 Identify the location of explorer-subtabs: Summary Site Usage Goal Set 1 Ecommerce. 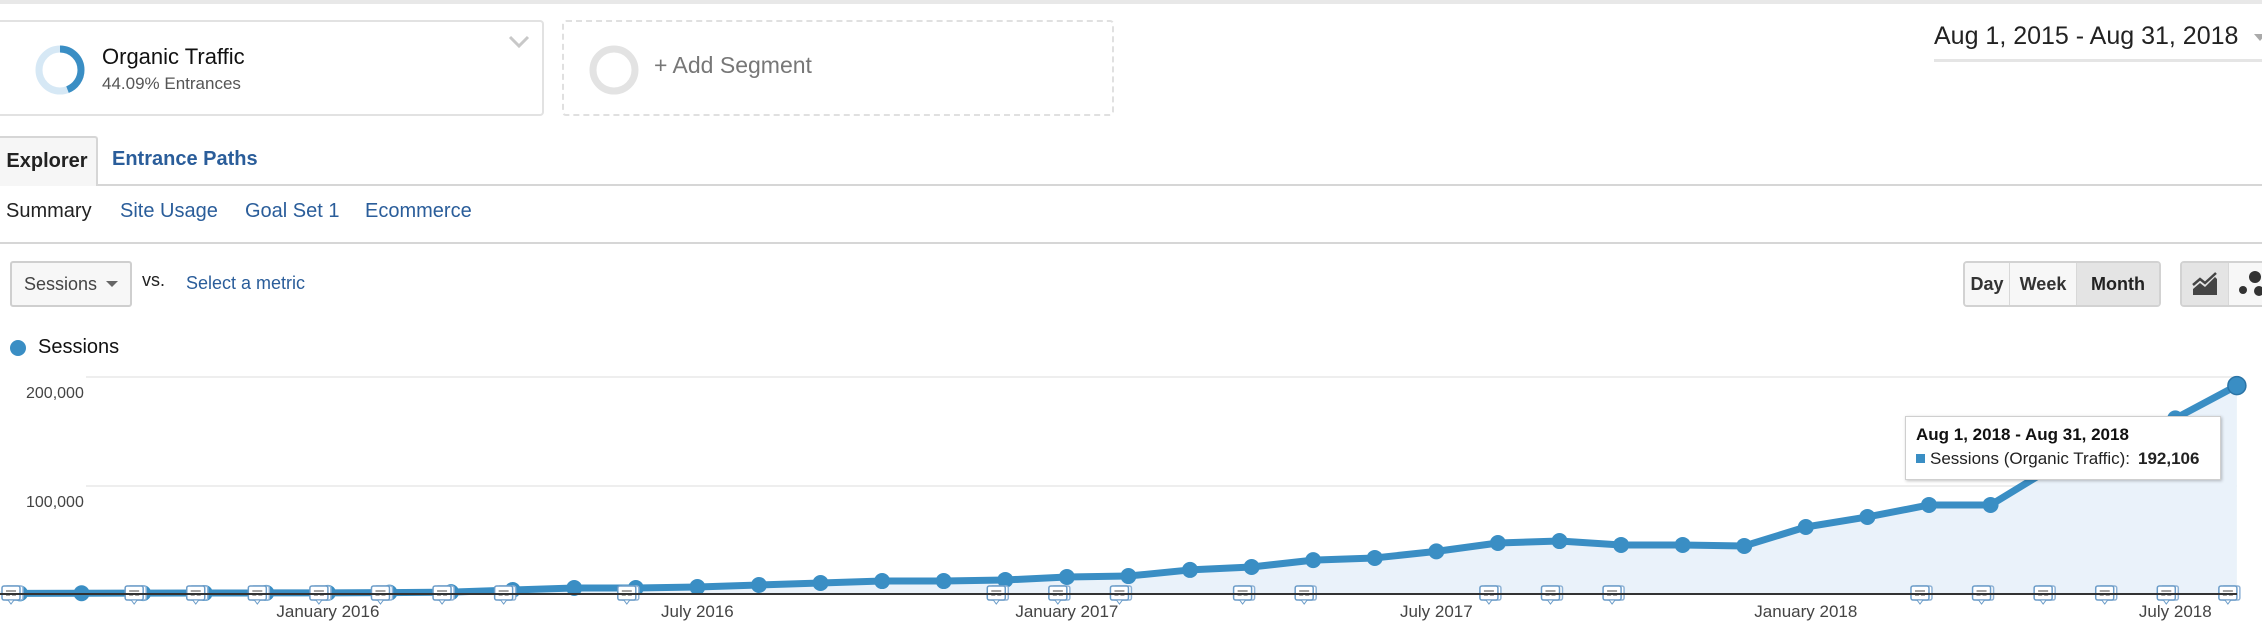
(1131, 215).